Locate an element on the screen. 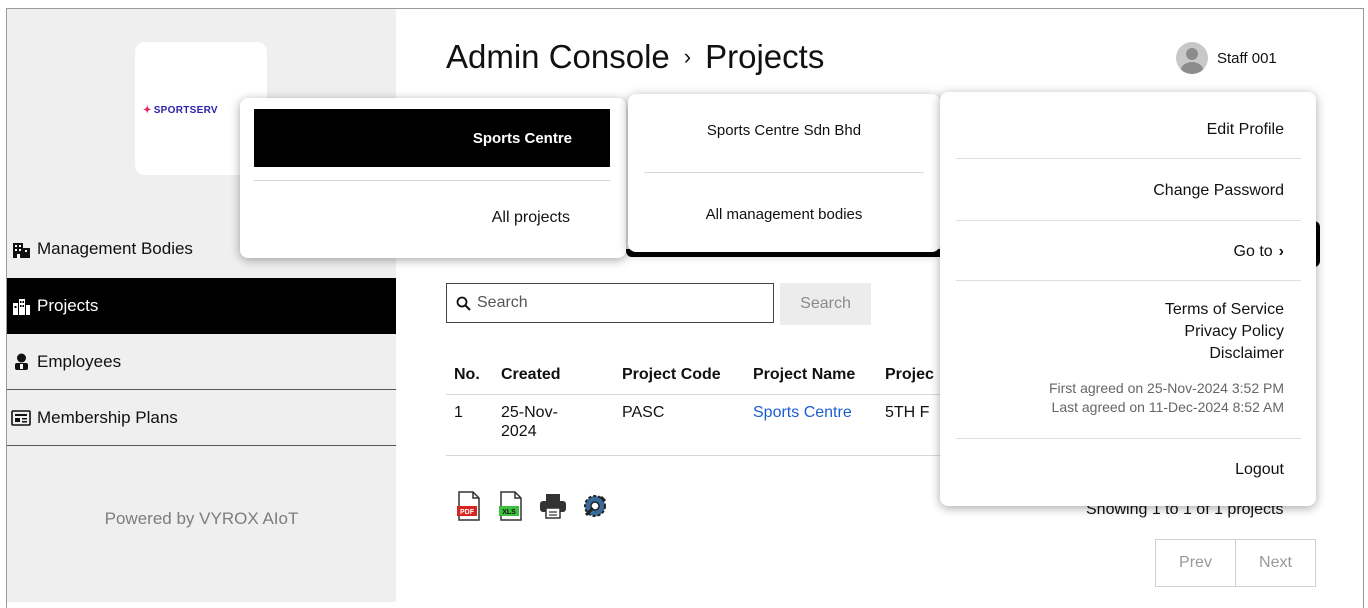 The height and width of the screenshot is (608, 1368). column-header-project-code: Project Code is located at coordinates (671, 375).